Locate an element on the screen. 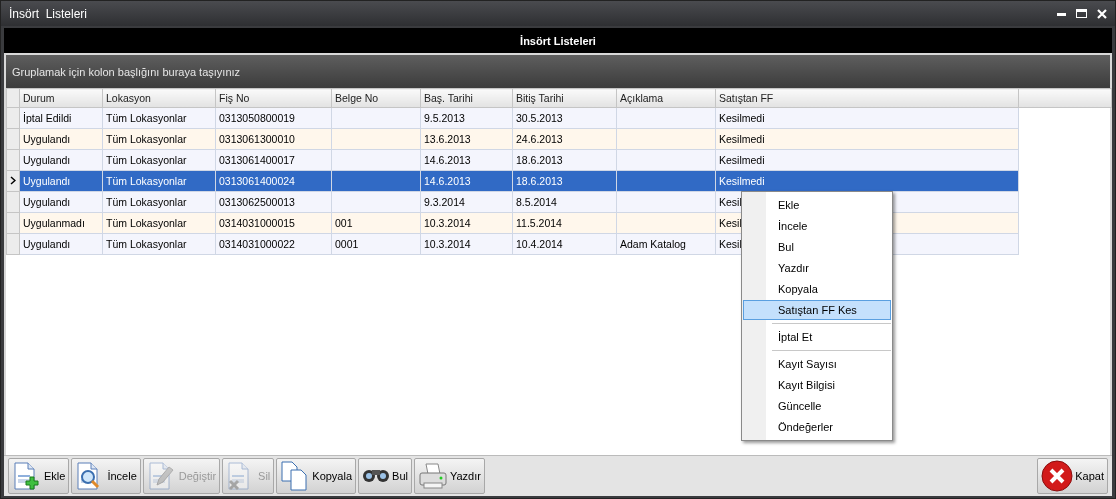  toolbar-button: Kopyala is located at coordinates (316, 476).